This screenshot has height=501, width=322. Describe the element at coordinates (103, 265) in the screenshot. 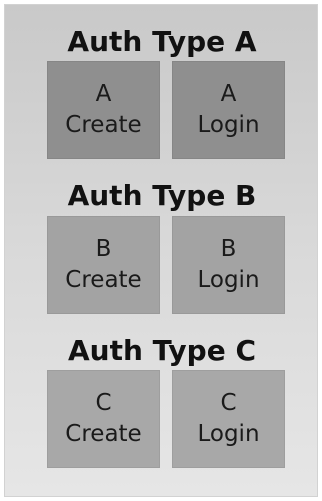

I see `auth-b-create-button: B Create` at that location.